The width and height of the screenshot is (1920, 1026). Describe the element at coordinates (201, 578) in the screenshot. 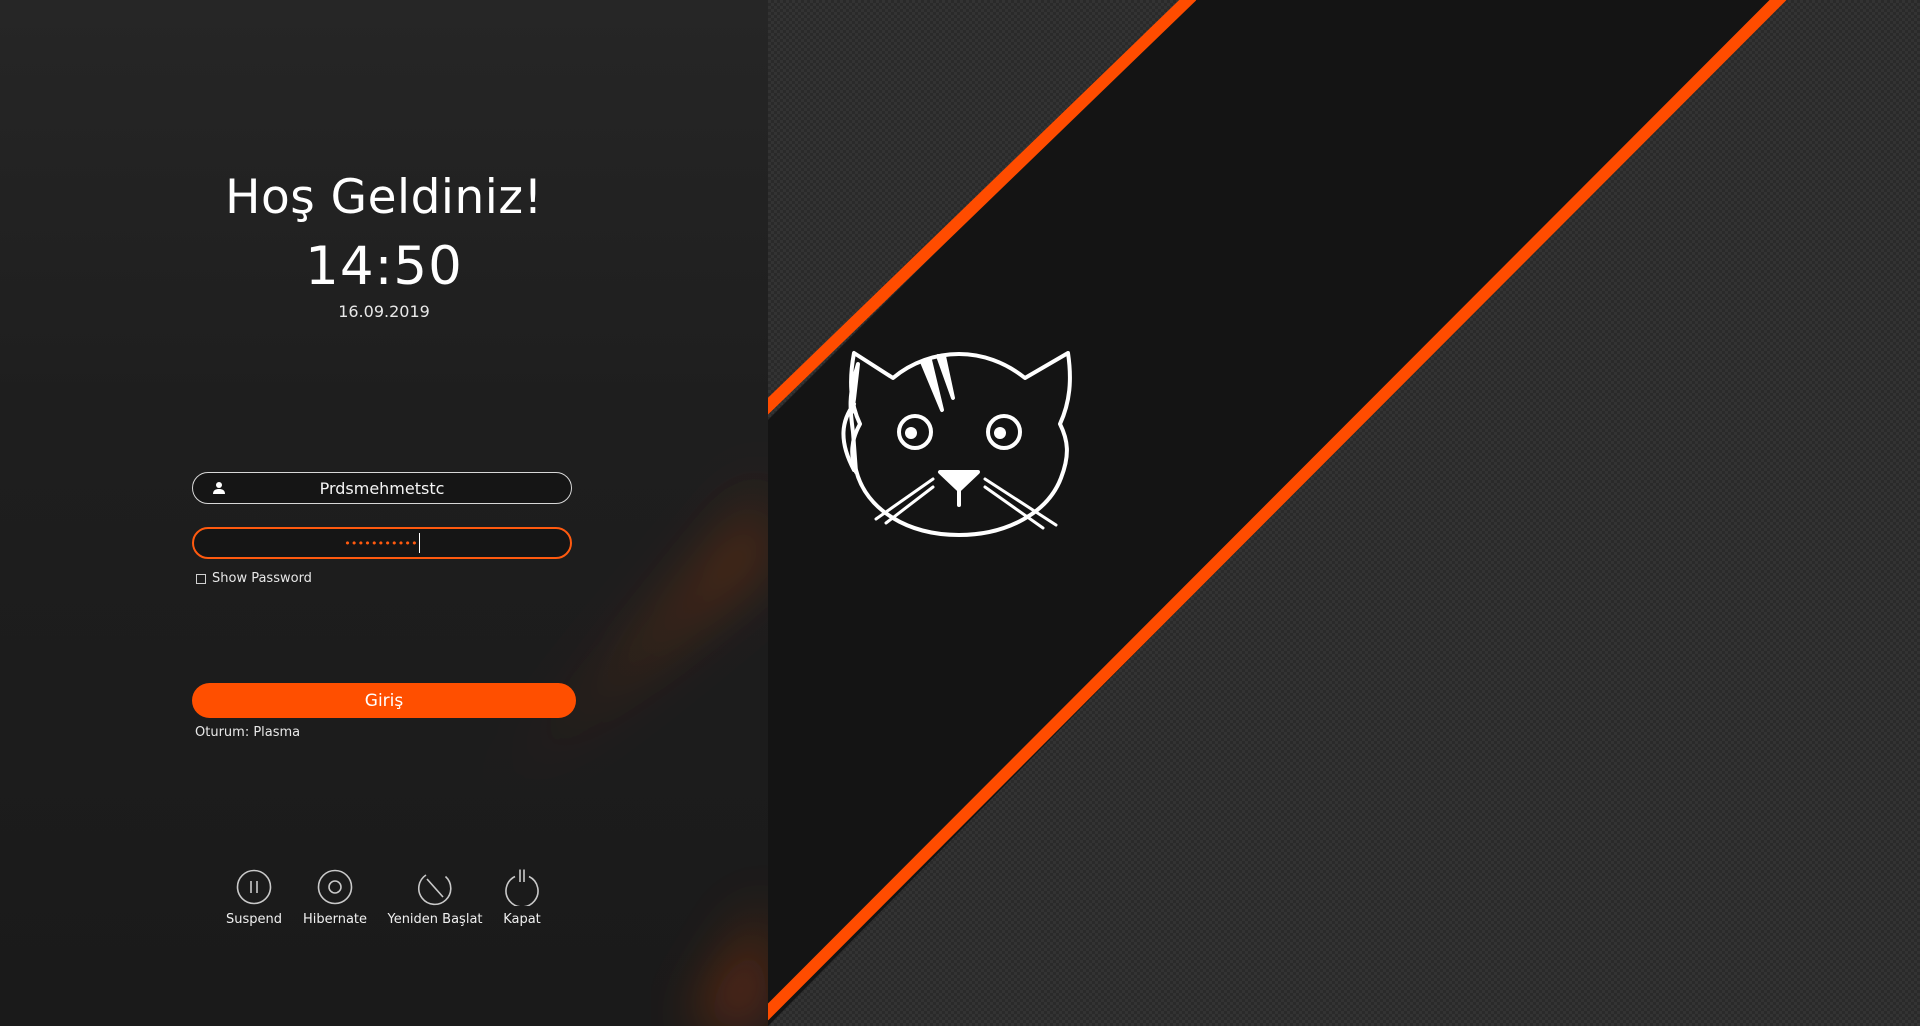

I see `show-password-checkbox` at that location.